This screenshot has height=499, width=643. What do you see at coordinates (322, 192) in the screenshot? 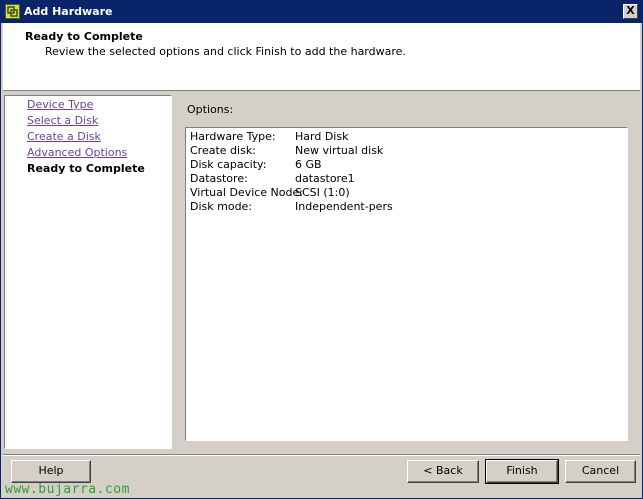
I see `option-value: SCSI (1:0)` at bounding box center [322, 192].